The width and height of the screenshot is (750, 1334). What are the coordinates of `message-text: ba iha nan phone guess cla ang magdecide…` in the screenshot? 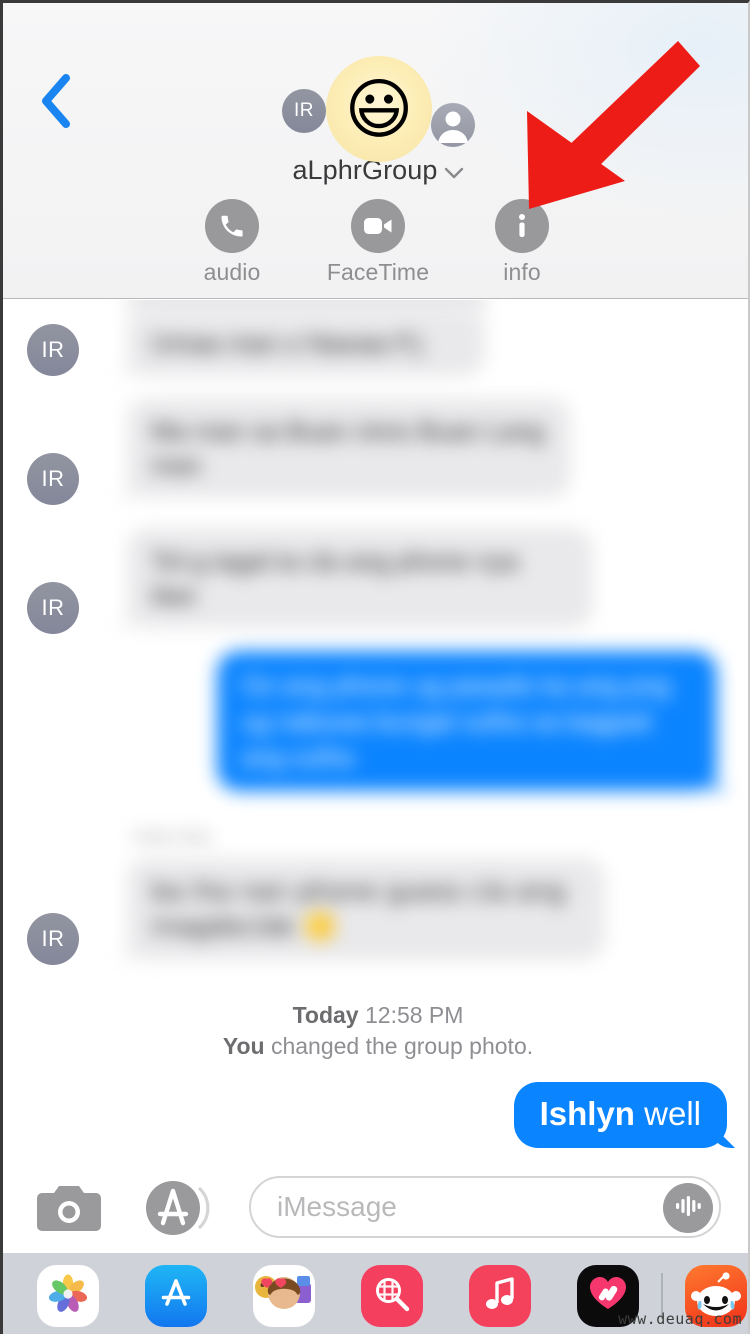 It's located at (358, 909).